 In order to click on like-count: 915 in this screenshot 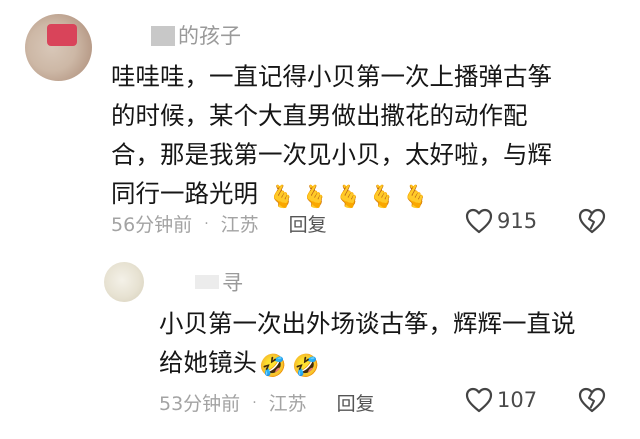, I will do `click(517, 221)`.